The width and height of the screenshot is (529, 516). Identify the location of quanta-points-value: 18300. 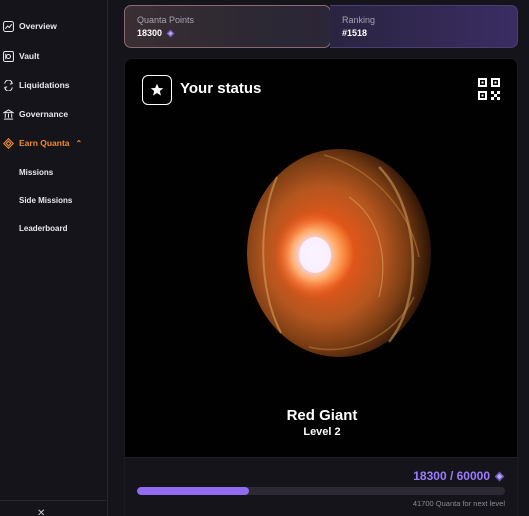
(150, 33).